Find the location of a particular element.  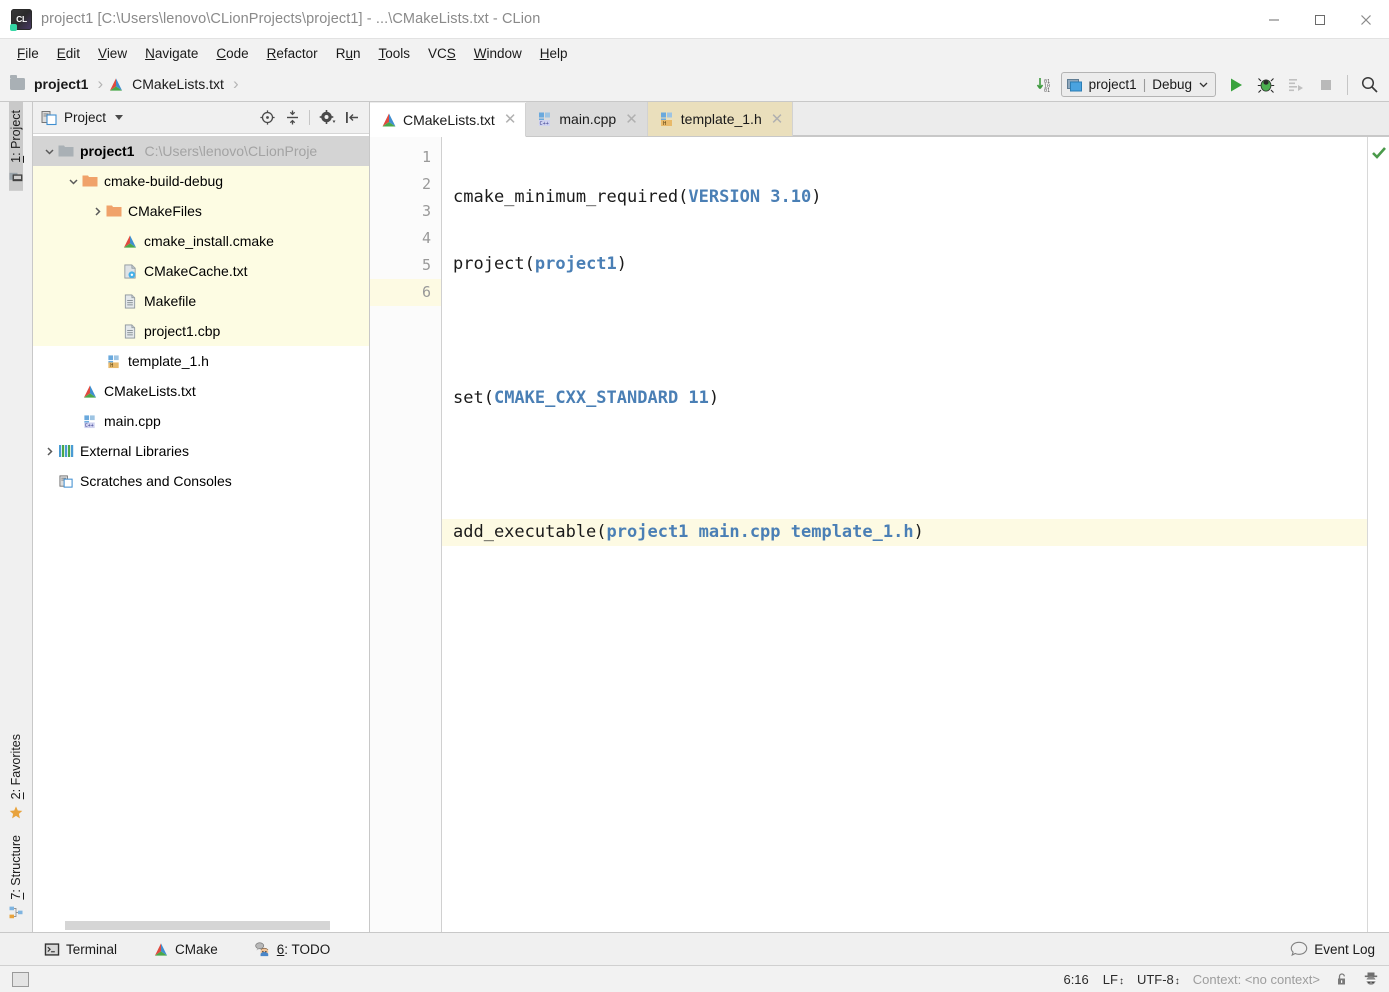

menu-run: Run is located at coordinates (348, 53).